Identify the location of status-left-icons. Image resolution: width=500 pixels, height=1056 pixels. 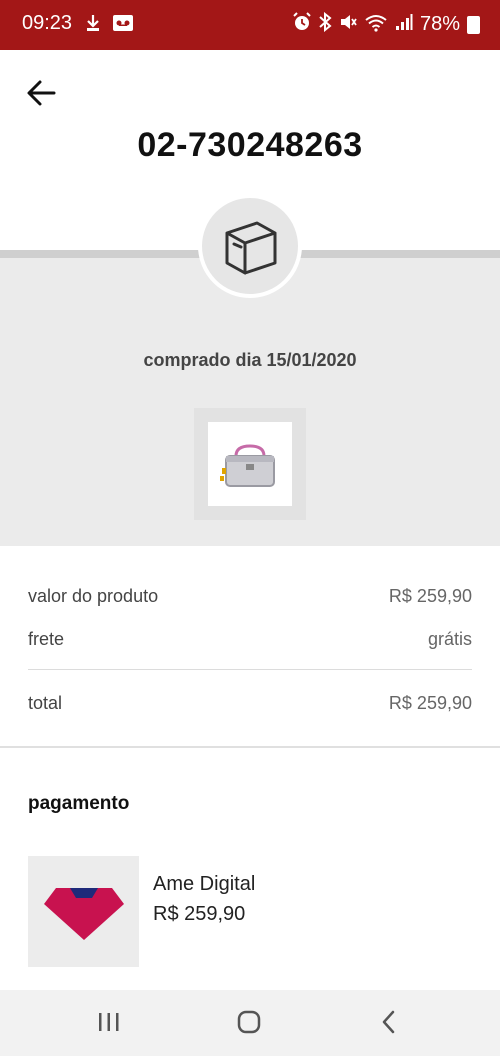
(109, 25).